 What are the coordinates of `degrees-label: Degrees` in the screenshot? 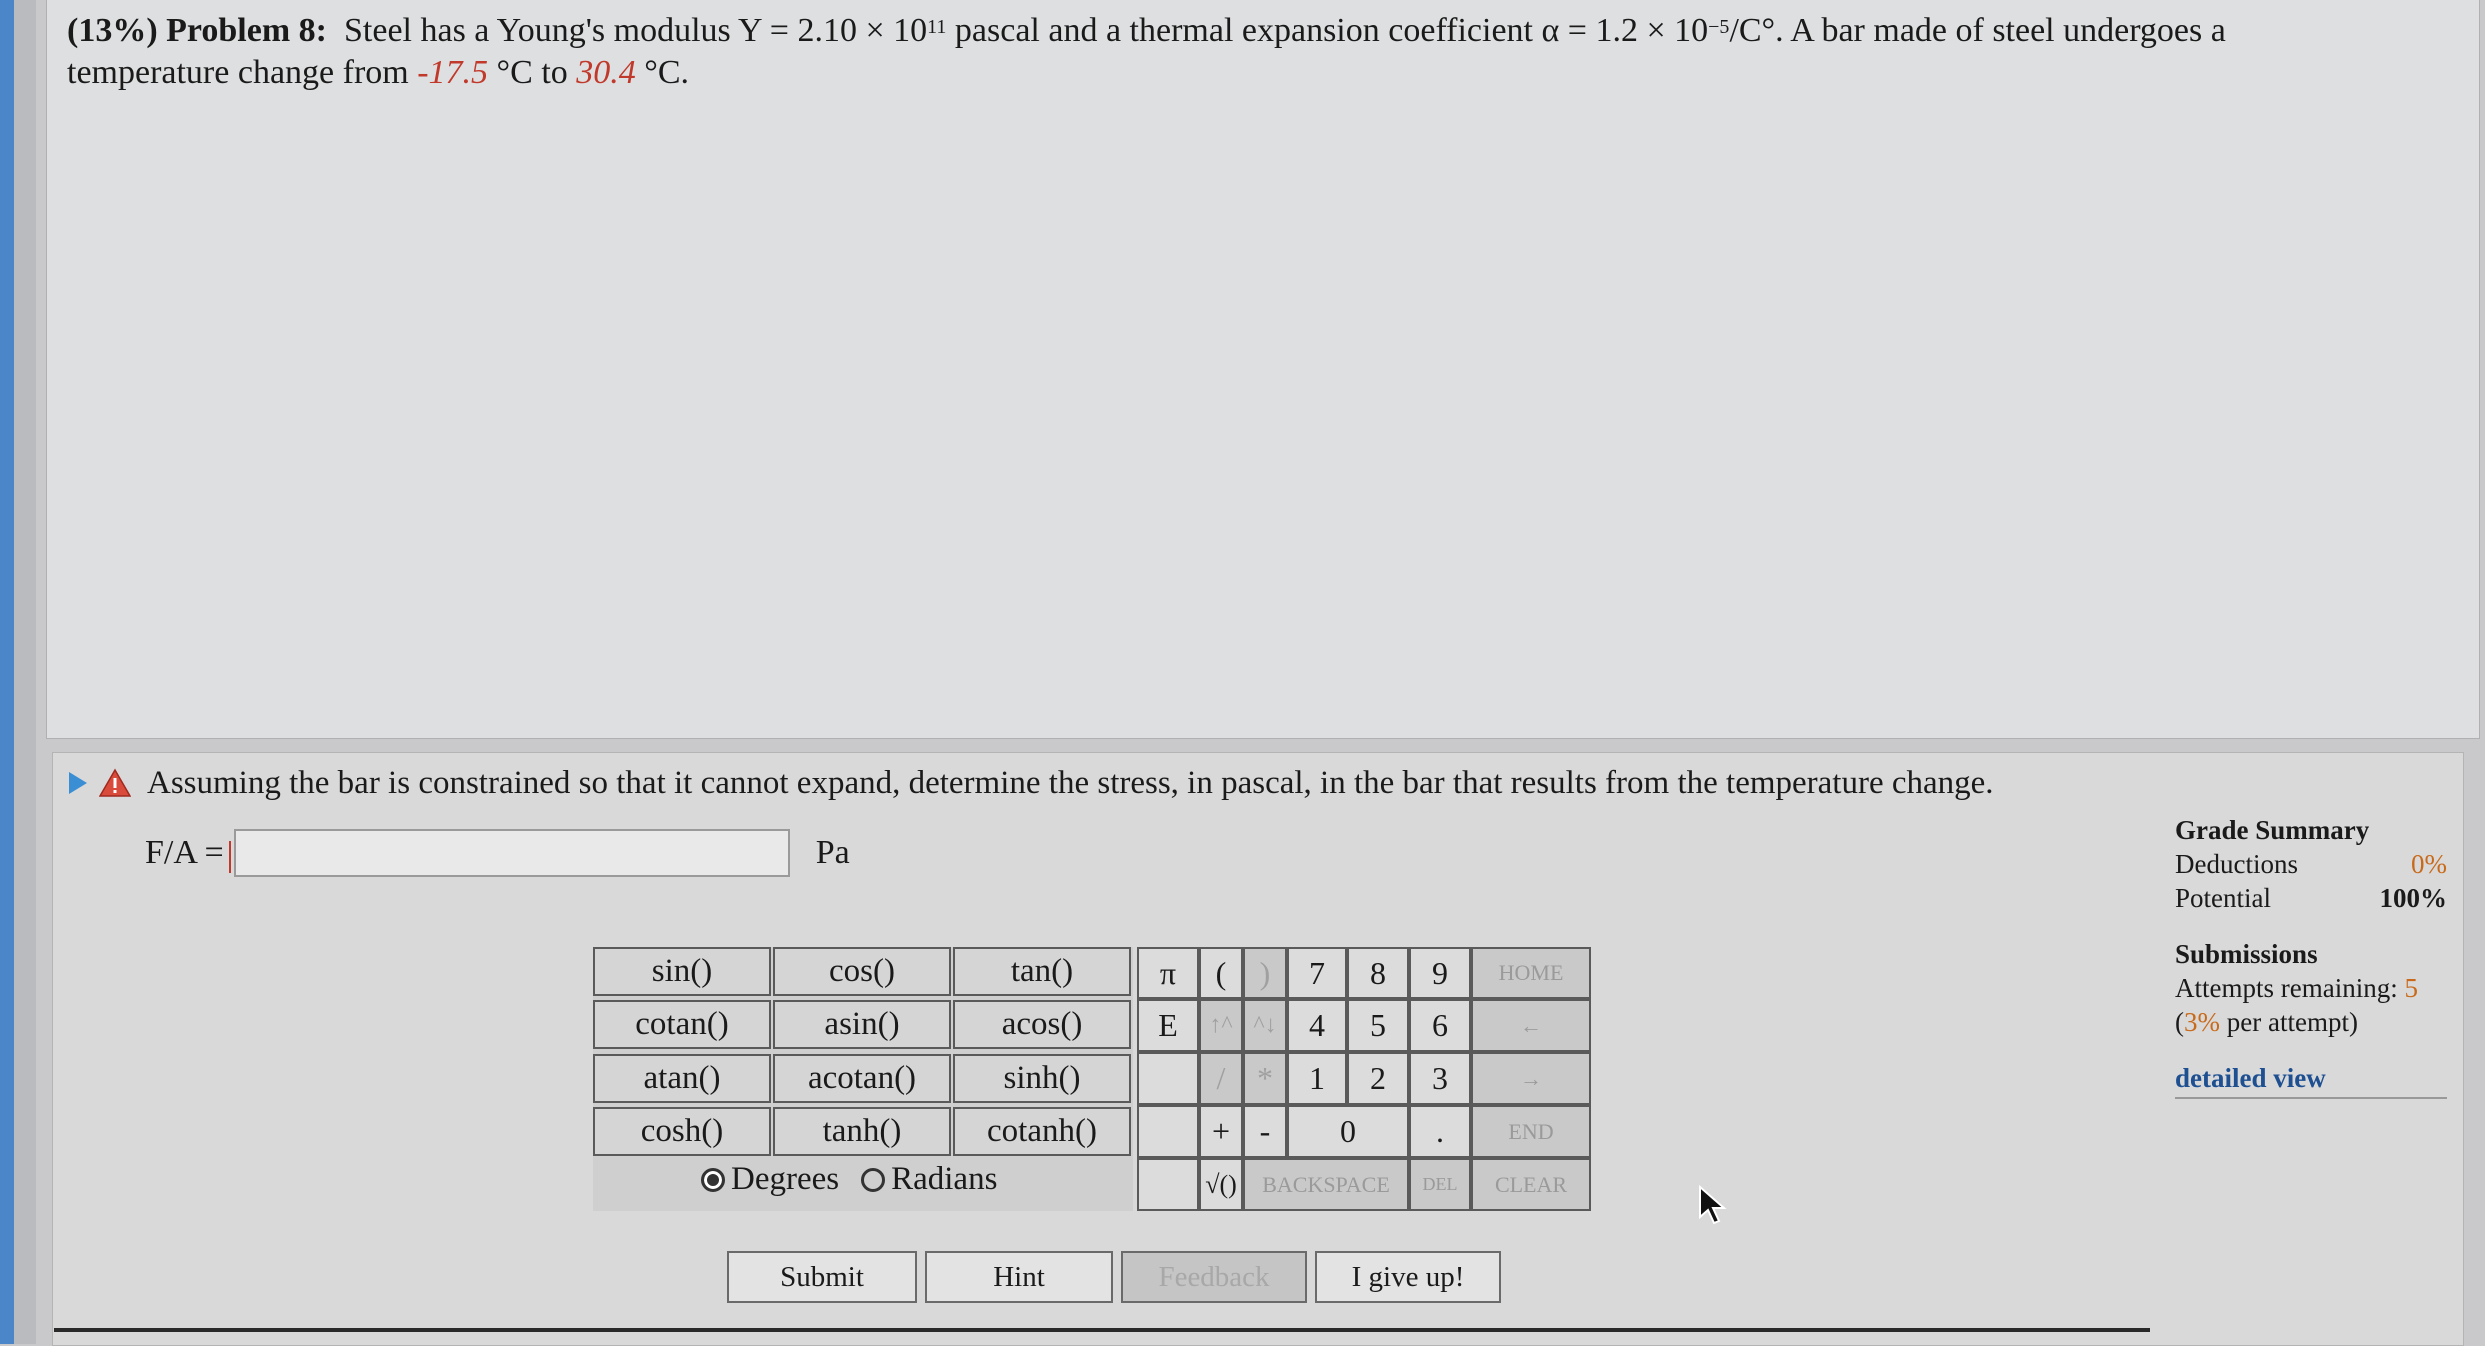 It's located at (785, 1179).